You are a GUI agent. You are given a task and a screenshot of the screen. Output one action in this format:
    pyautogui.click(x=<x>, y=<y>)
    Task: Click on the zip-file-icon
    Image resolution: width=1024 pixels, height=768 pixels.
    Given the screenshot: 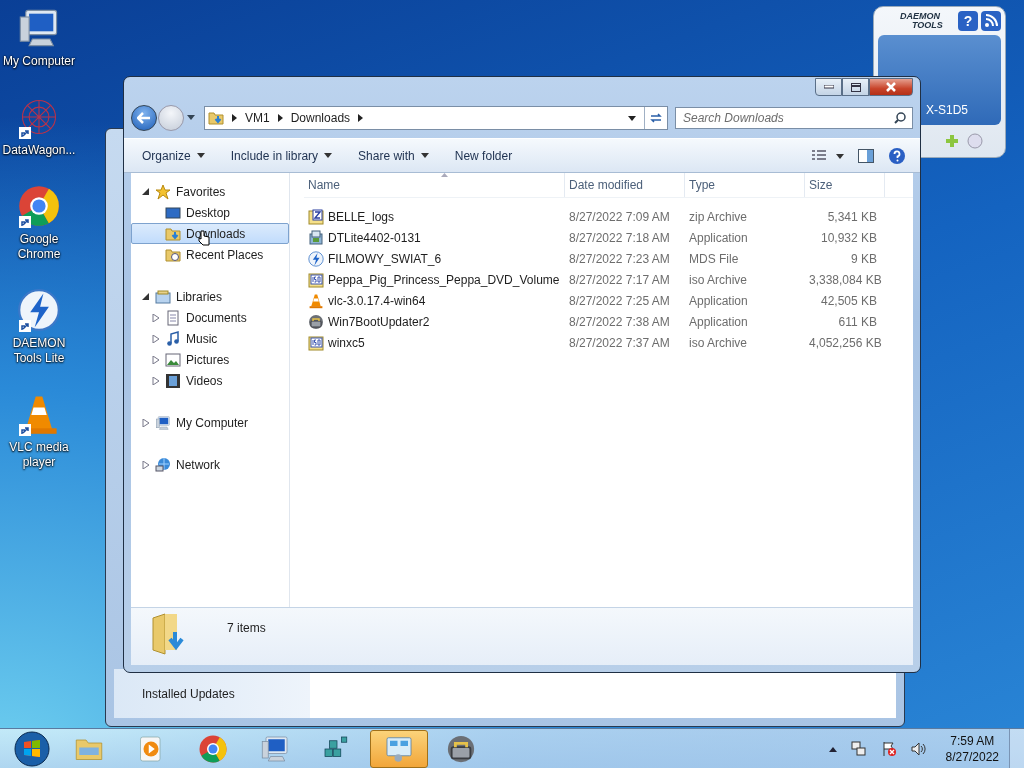 What is the action you would take?
    pyautogui.click(x=316, y=216)
    